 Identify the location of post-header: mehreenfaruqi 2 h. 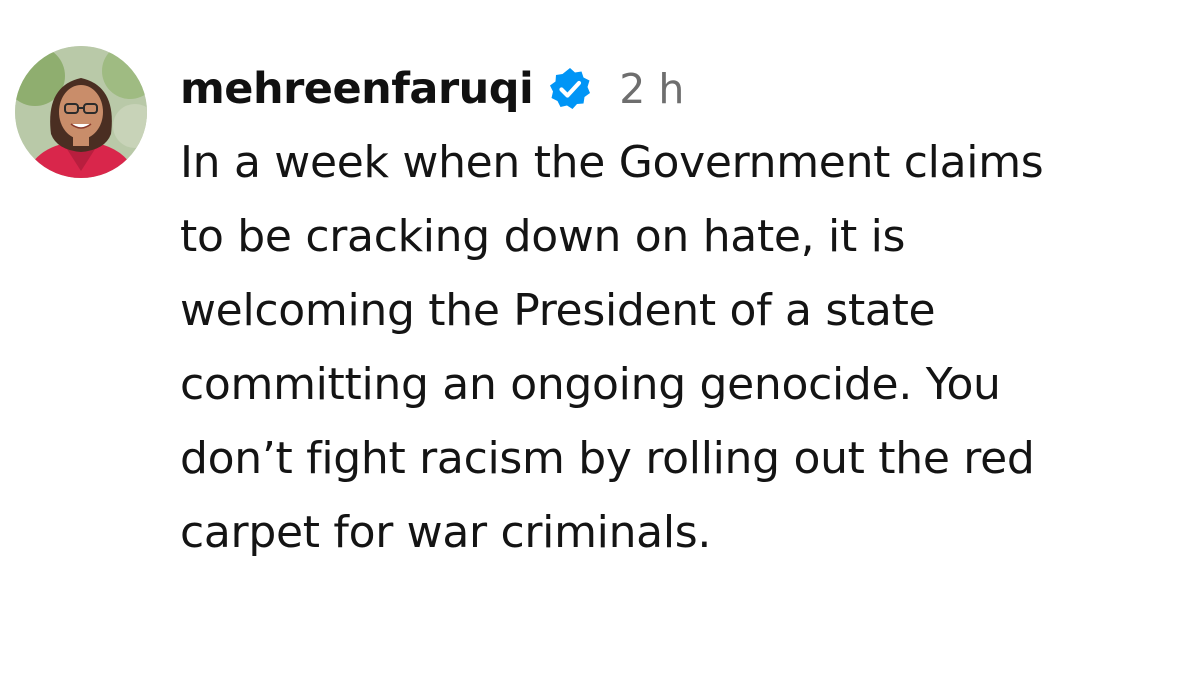
(432, 89).